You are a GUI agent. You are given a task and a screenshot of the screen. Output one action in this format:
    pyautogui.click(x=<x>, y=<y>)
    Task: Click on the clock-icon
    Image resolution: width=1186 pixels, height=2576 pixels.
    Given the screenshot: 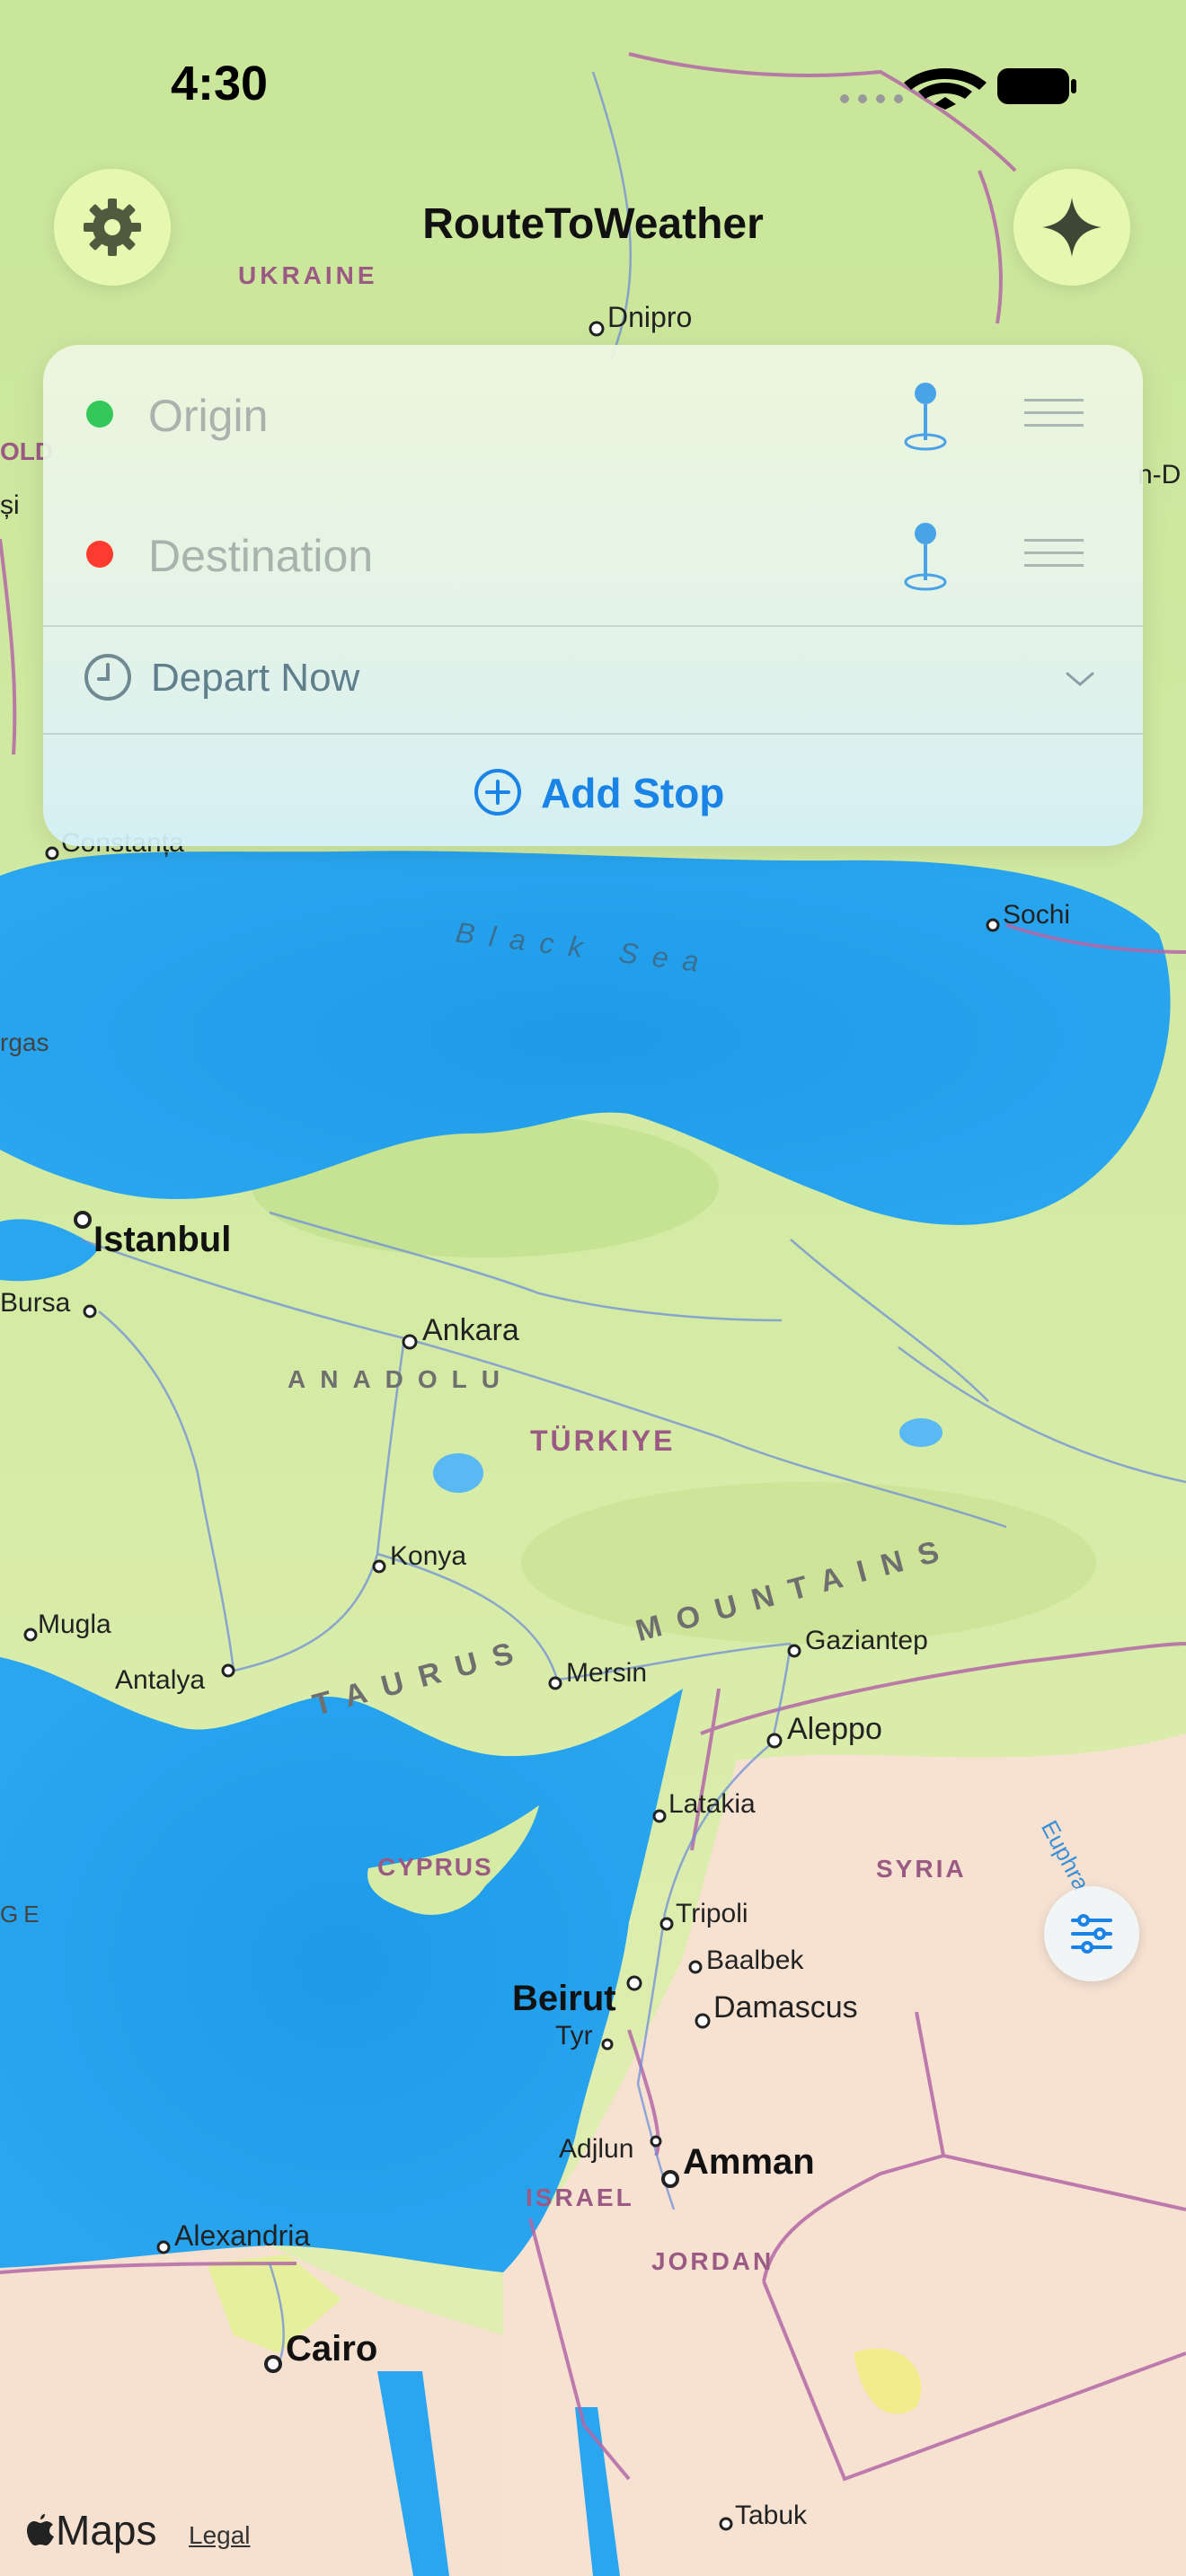 What is the action you would take?
    pyautogui.click(x=107, y=677)
    